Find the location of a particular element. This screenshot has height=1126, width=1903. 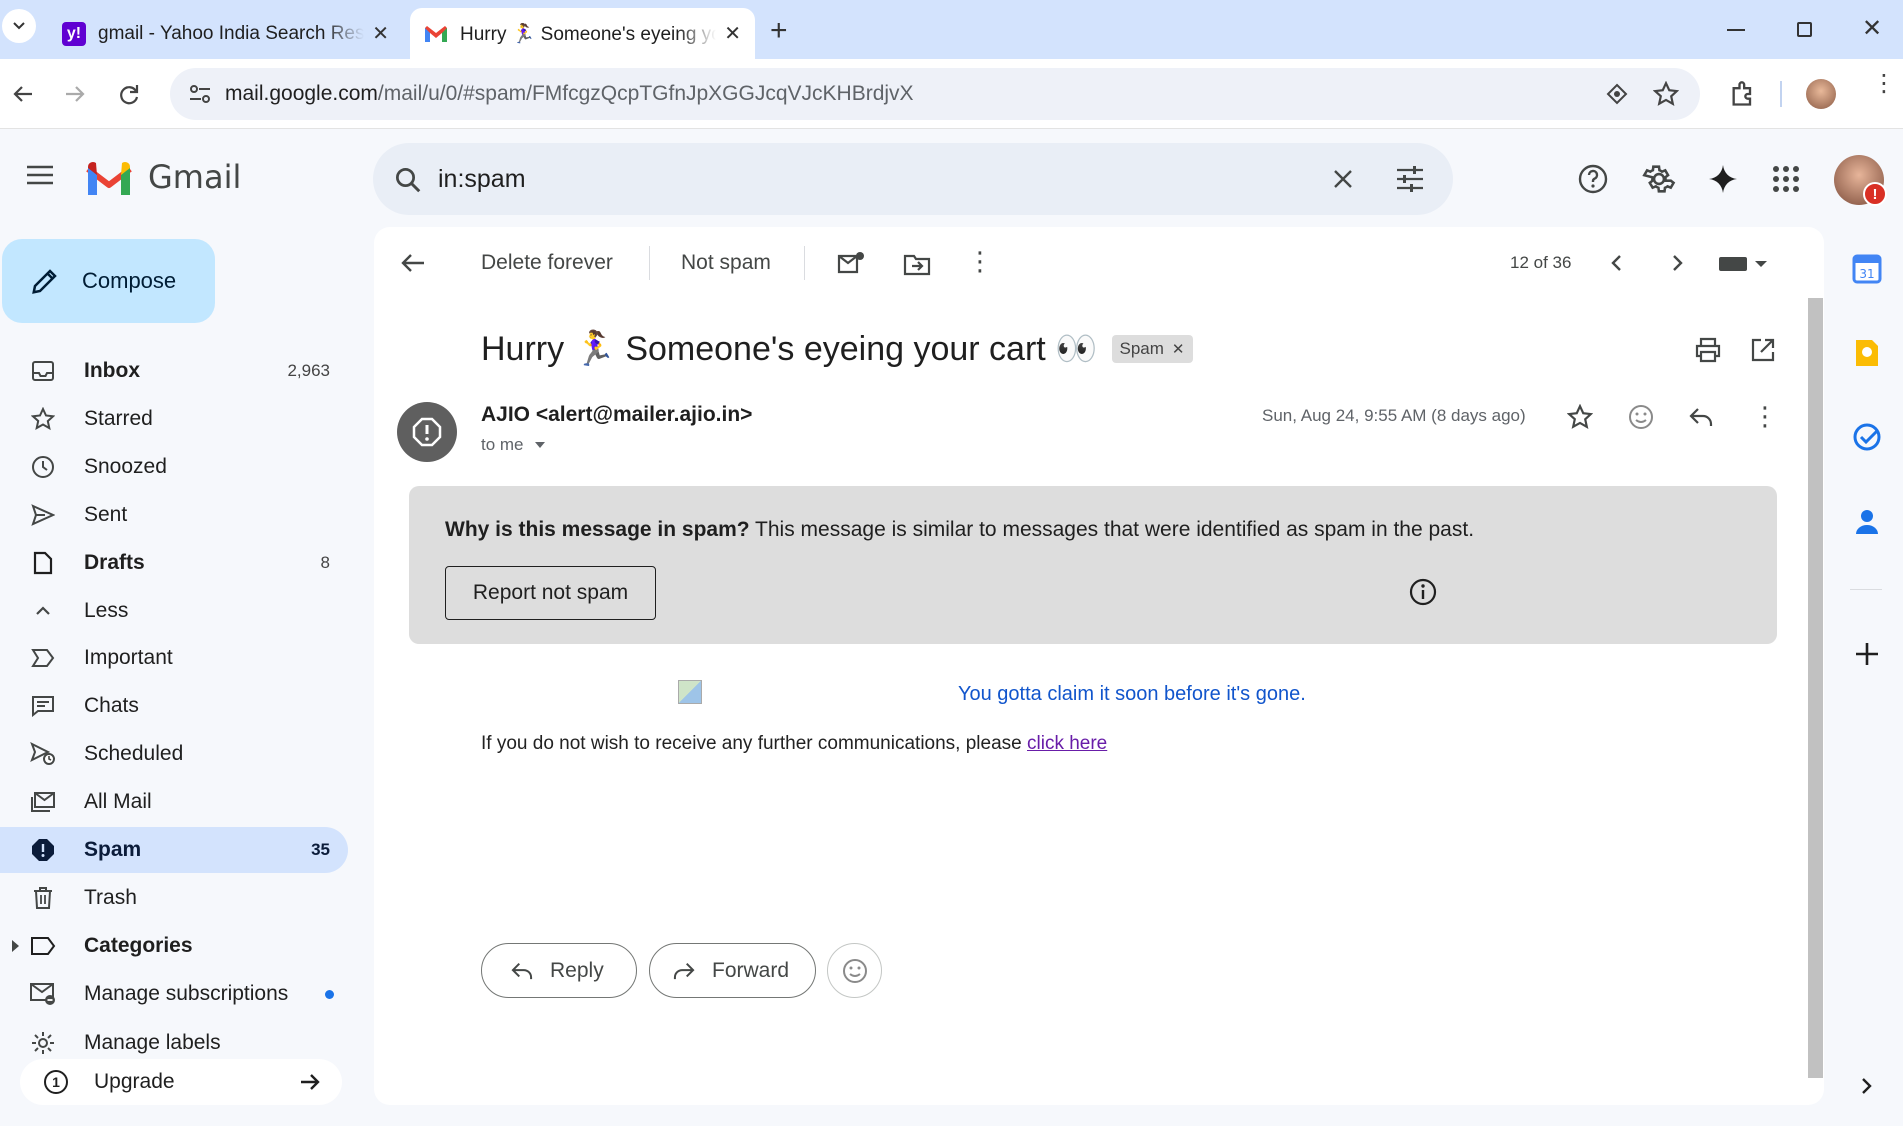

sidebar-item-inbox: Inbox 2,963 is located at coordinates (174, 371).